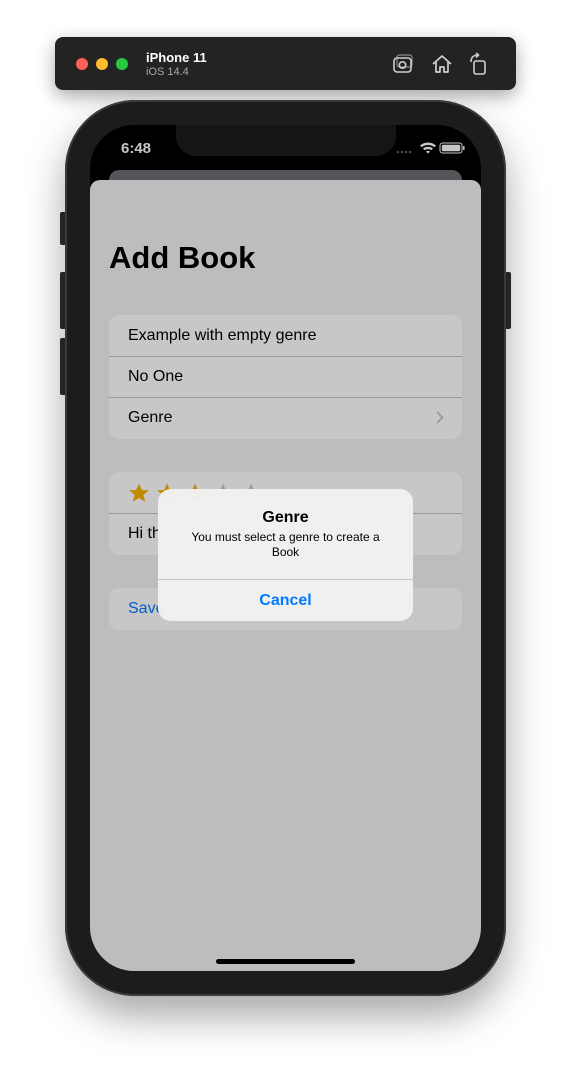 This screenshot has height=1071, width=571. Describe the element at coordinates (479, 64) in the screenshot. I see `rotate-icon` at that location.